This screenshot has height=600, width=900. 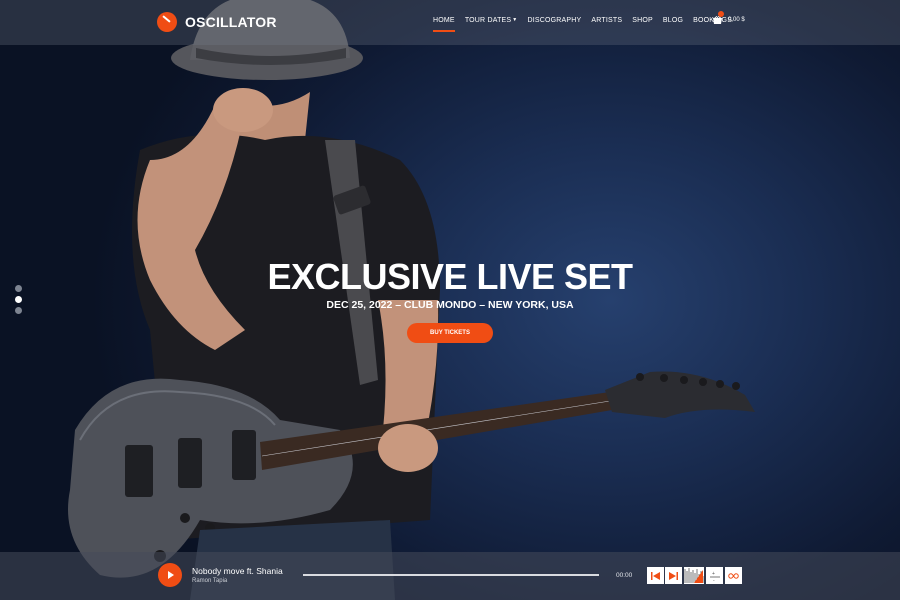 What do you see at coordinates (450, 333) in the screenshot?
I see `buy-tickets-button: BUY TICKETS` at bounding box center [450, 333].